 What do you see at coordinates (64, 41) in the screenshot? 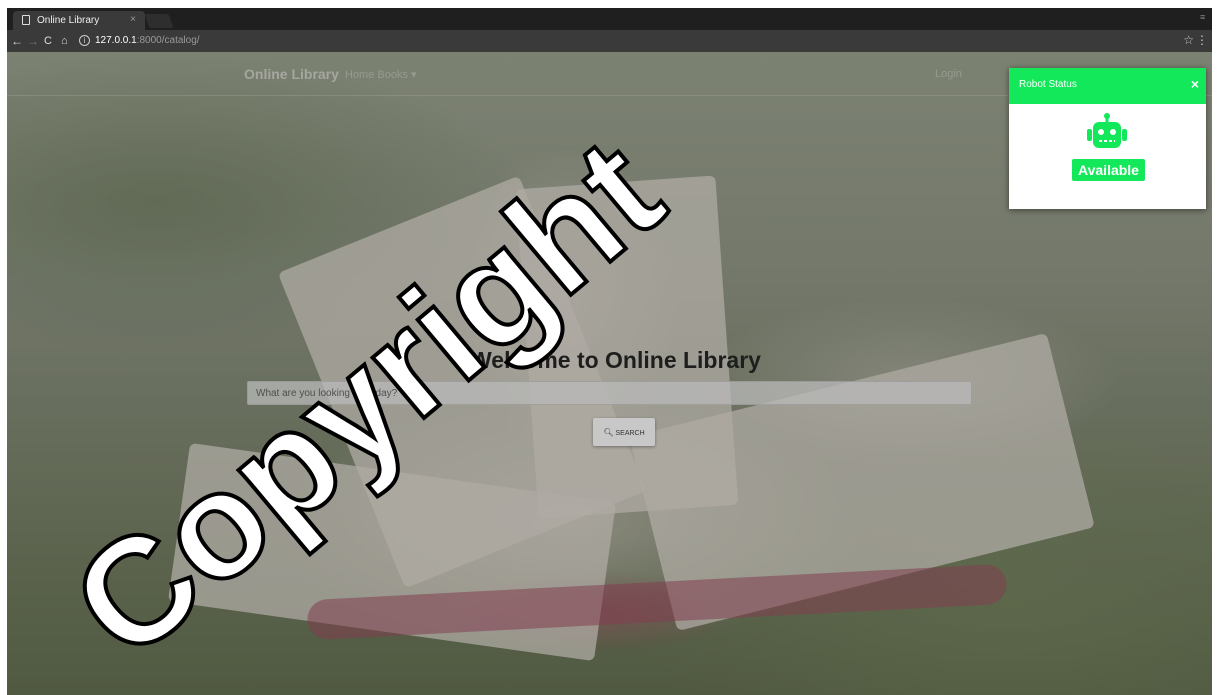
I see `home-icon: ⌂` at bounding box center [64, 41].